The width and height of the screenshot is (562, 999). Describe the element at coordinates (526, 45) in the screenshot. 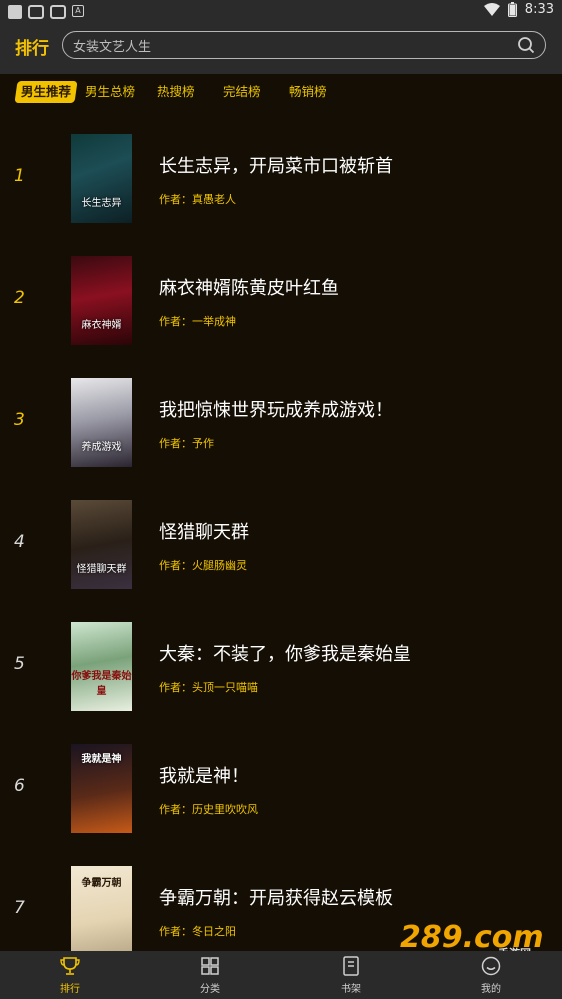

I see `search-icon` at that location.